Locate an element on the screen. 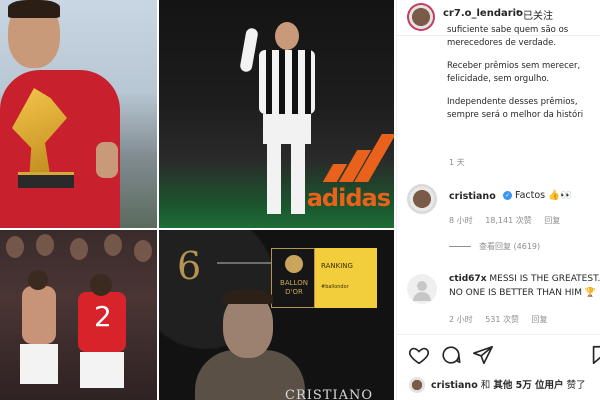 The height and width of the screenshot is (400, 600). shirtless-player-shape is located at coordinates (38, 335).